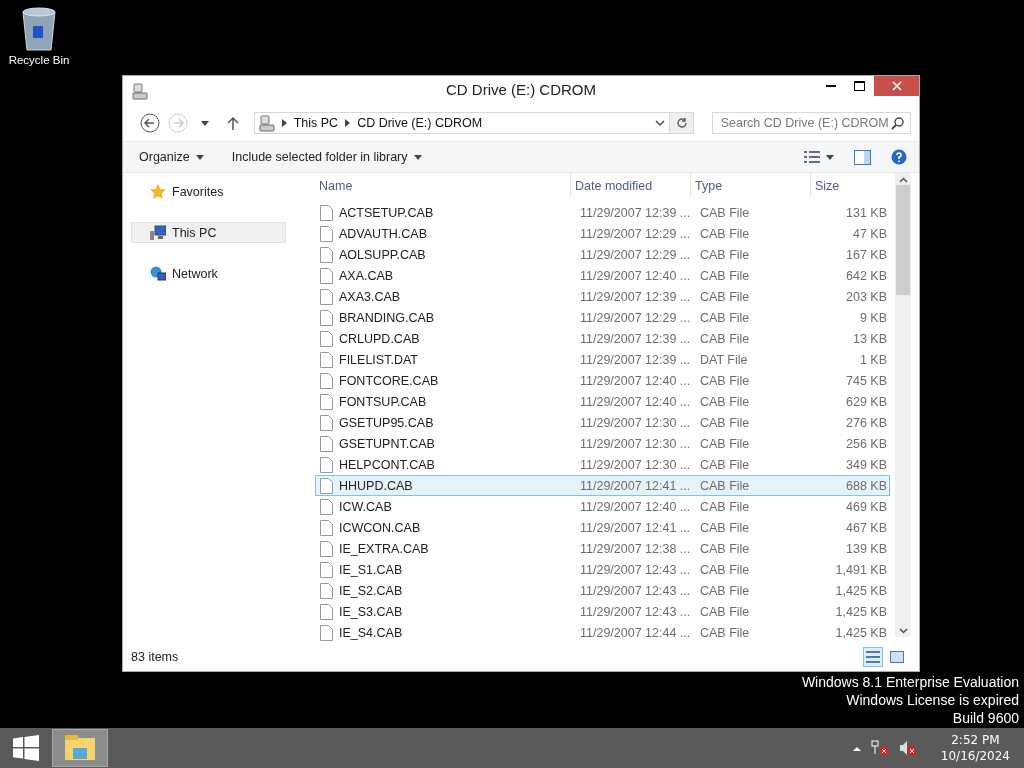 The width and height of the screenshot is (1024, 768). I want to click on command-button: Include selected folder in library, so click(326, 157).